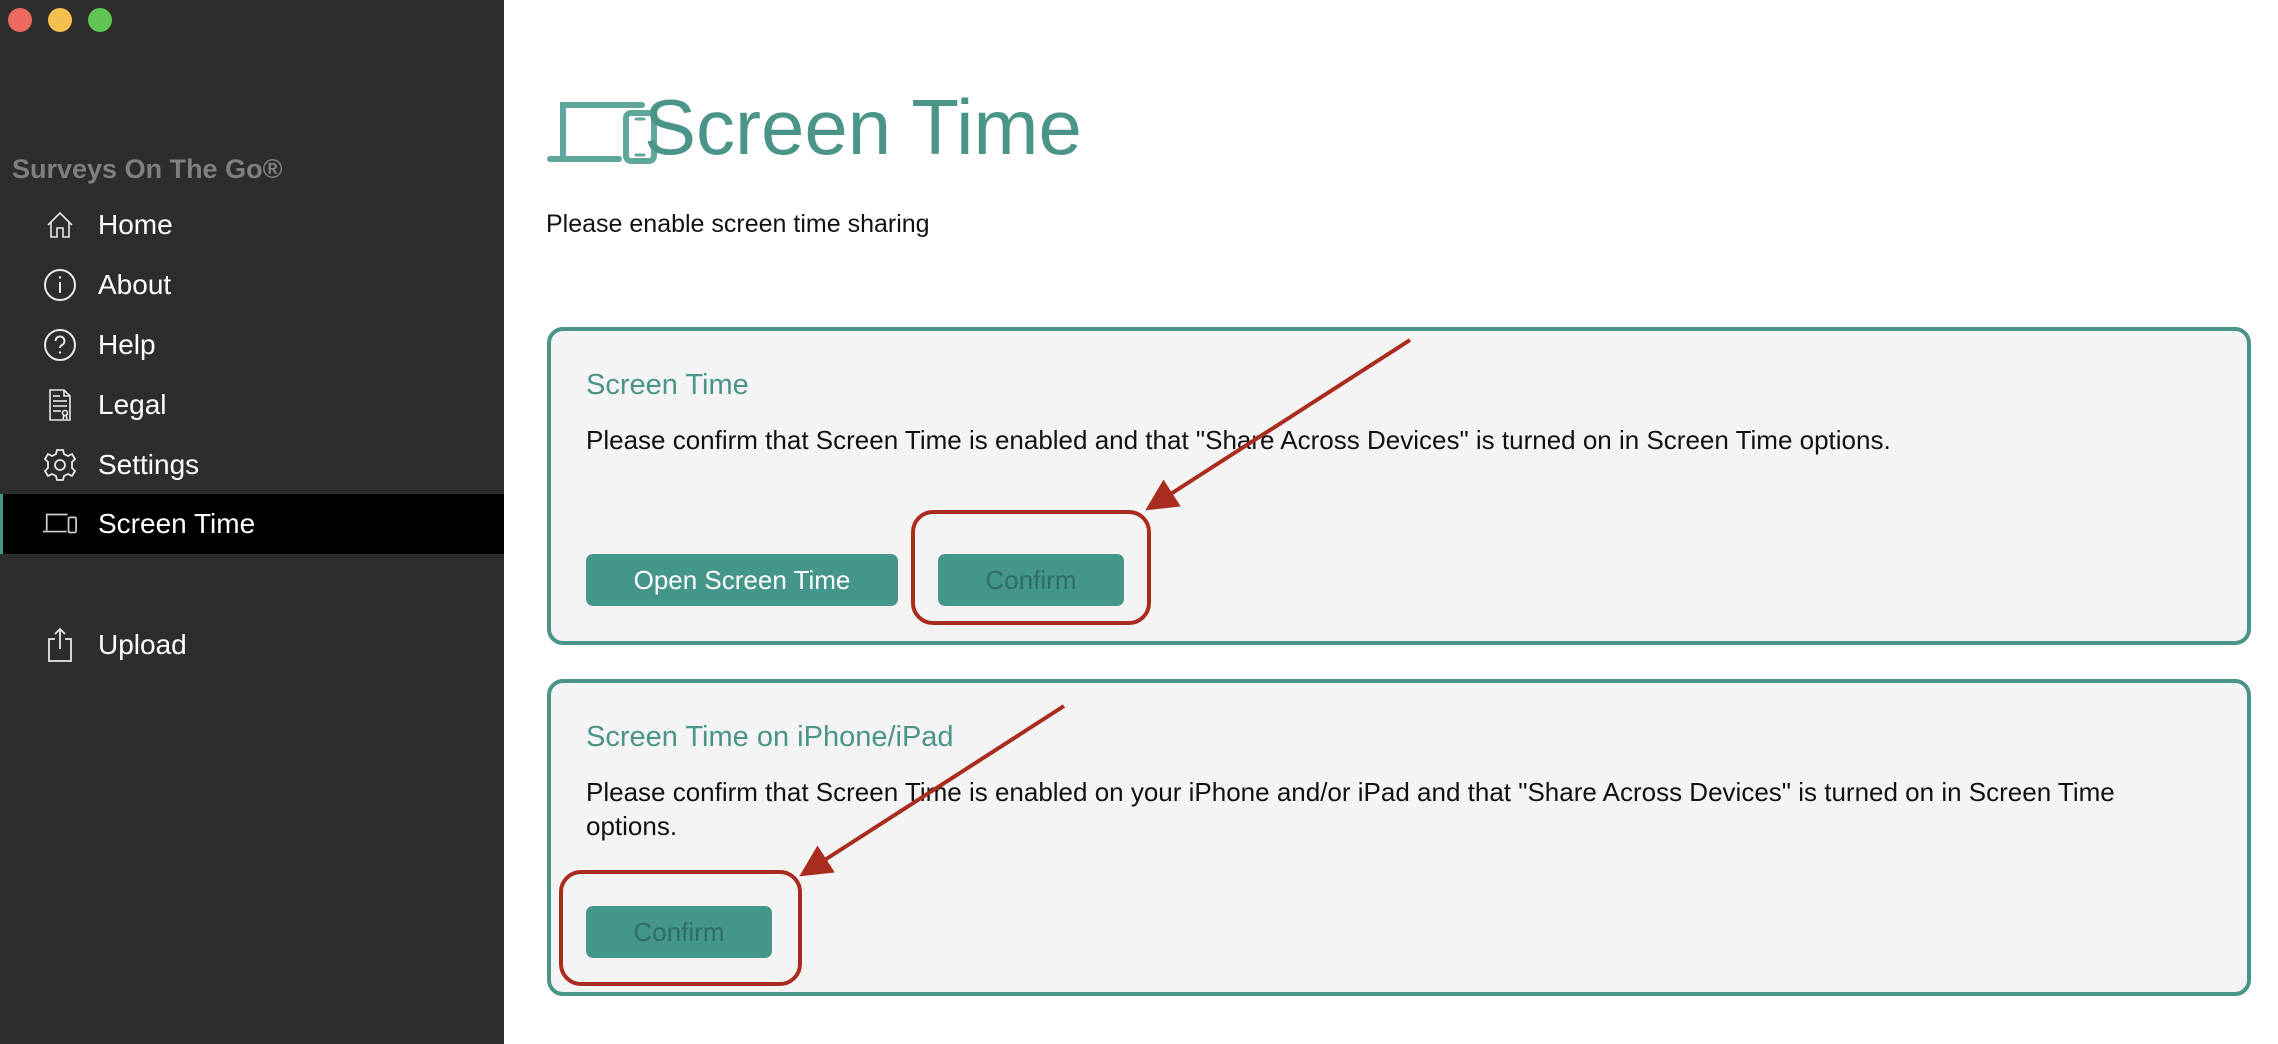  What do you see at coordinates (252, 285) in the screenshot?
I see `sidebar-item-about: About` at bounding box center [252, 285].